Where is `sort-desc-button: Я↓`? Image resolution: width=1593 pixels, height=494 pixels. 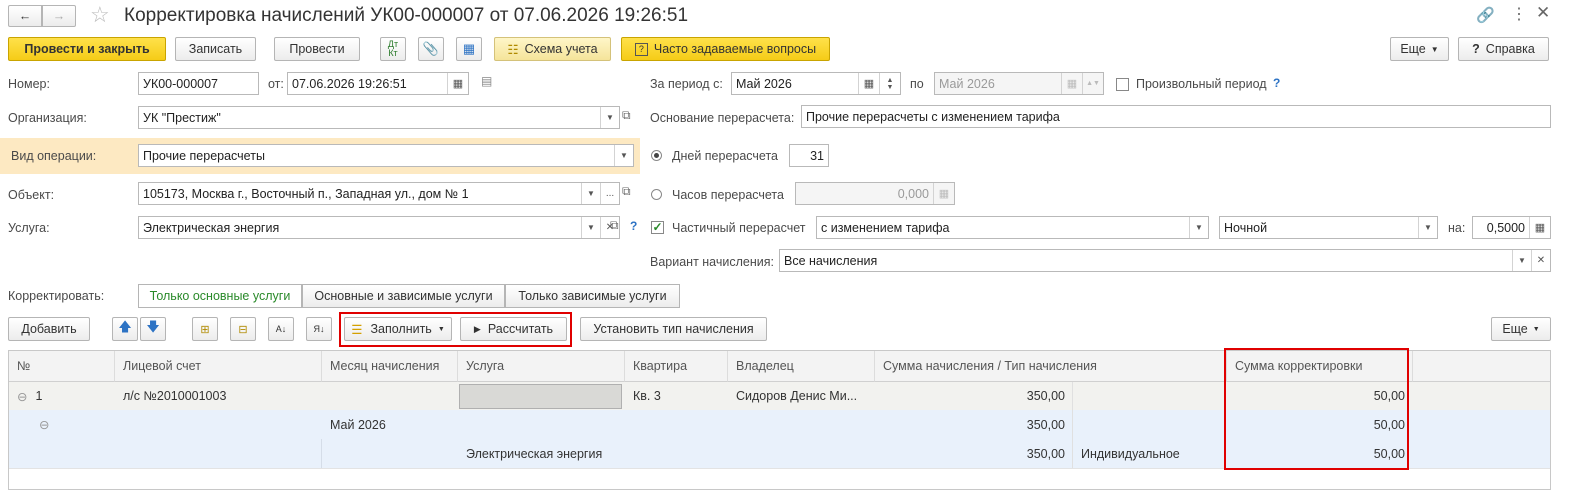
sort-desc-button: Я↓ is located at coordinates (319, 329).